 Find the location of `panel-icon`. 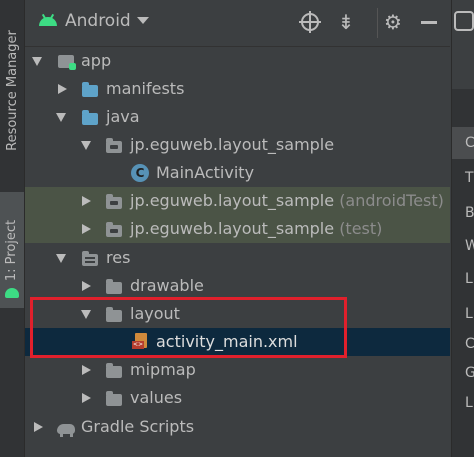

panel-icon is located at coordinates (464, 21).